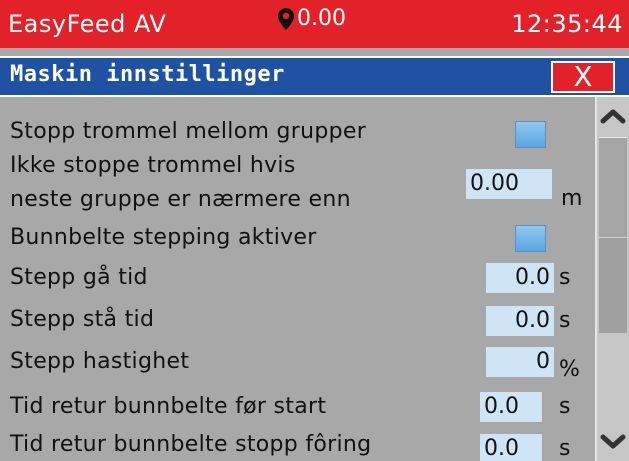  I want to click on step-go-time-unit: s, so click(565, 277).